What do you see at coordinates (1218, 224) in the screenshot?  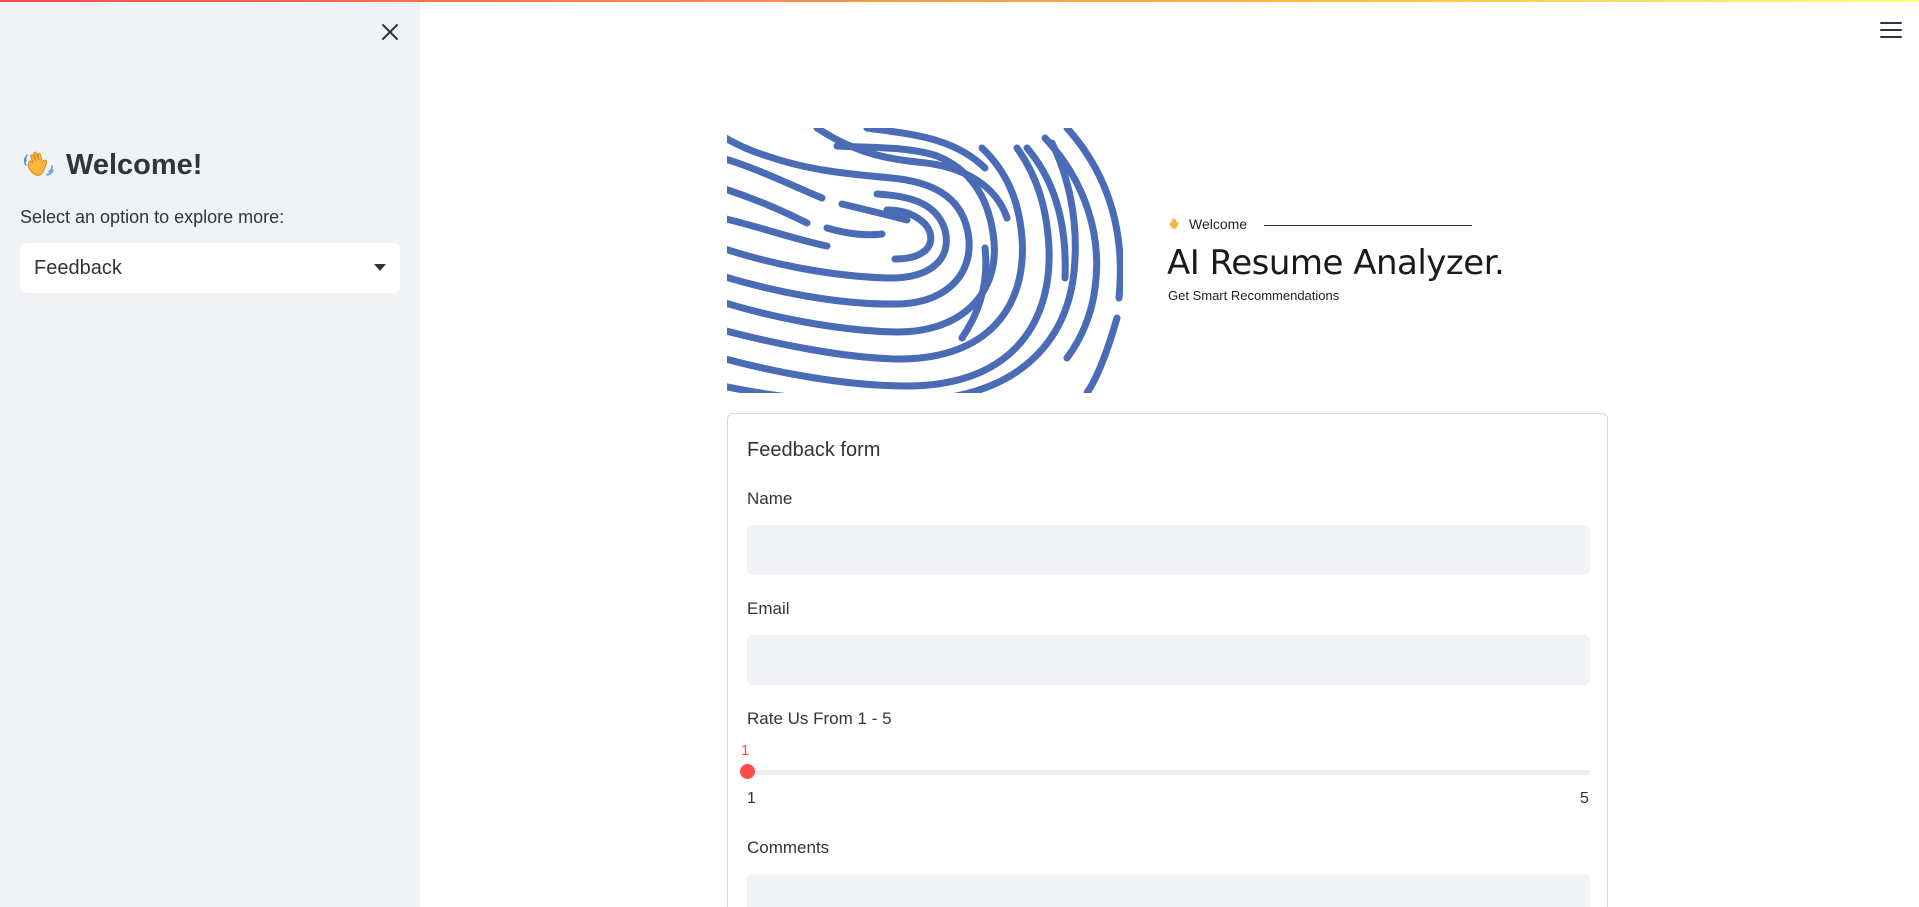 I see `welcome-text: Welcome` at bounding box center [1218, 224].